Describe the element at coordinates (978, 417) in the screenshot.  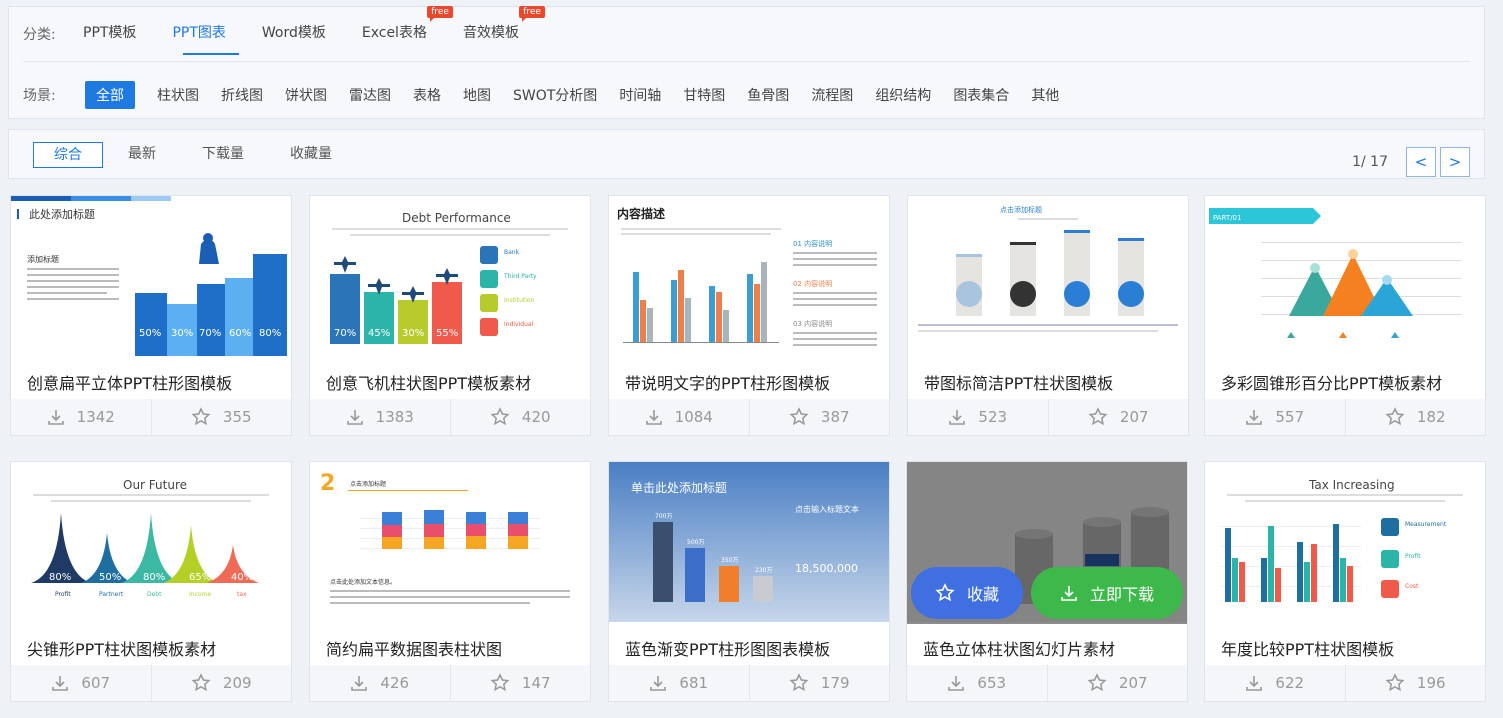
I see `download-count: 523` at that location.